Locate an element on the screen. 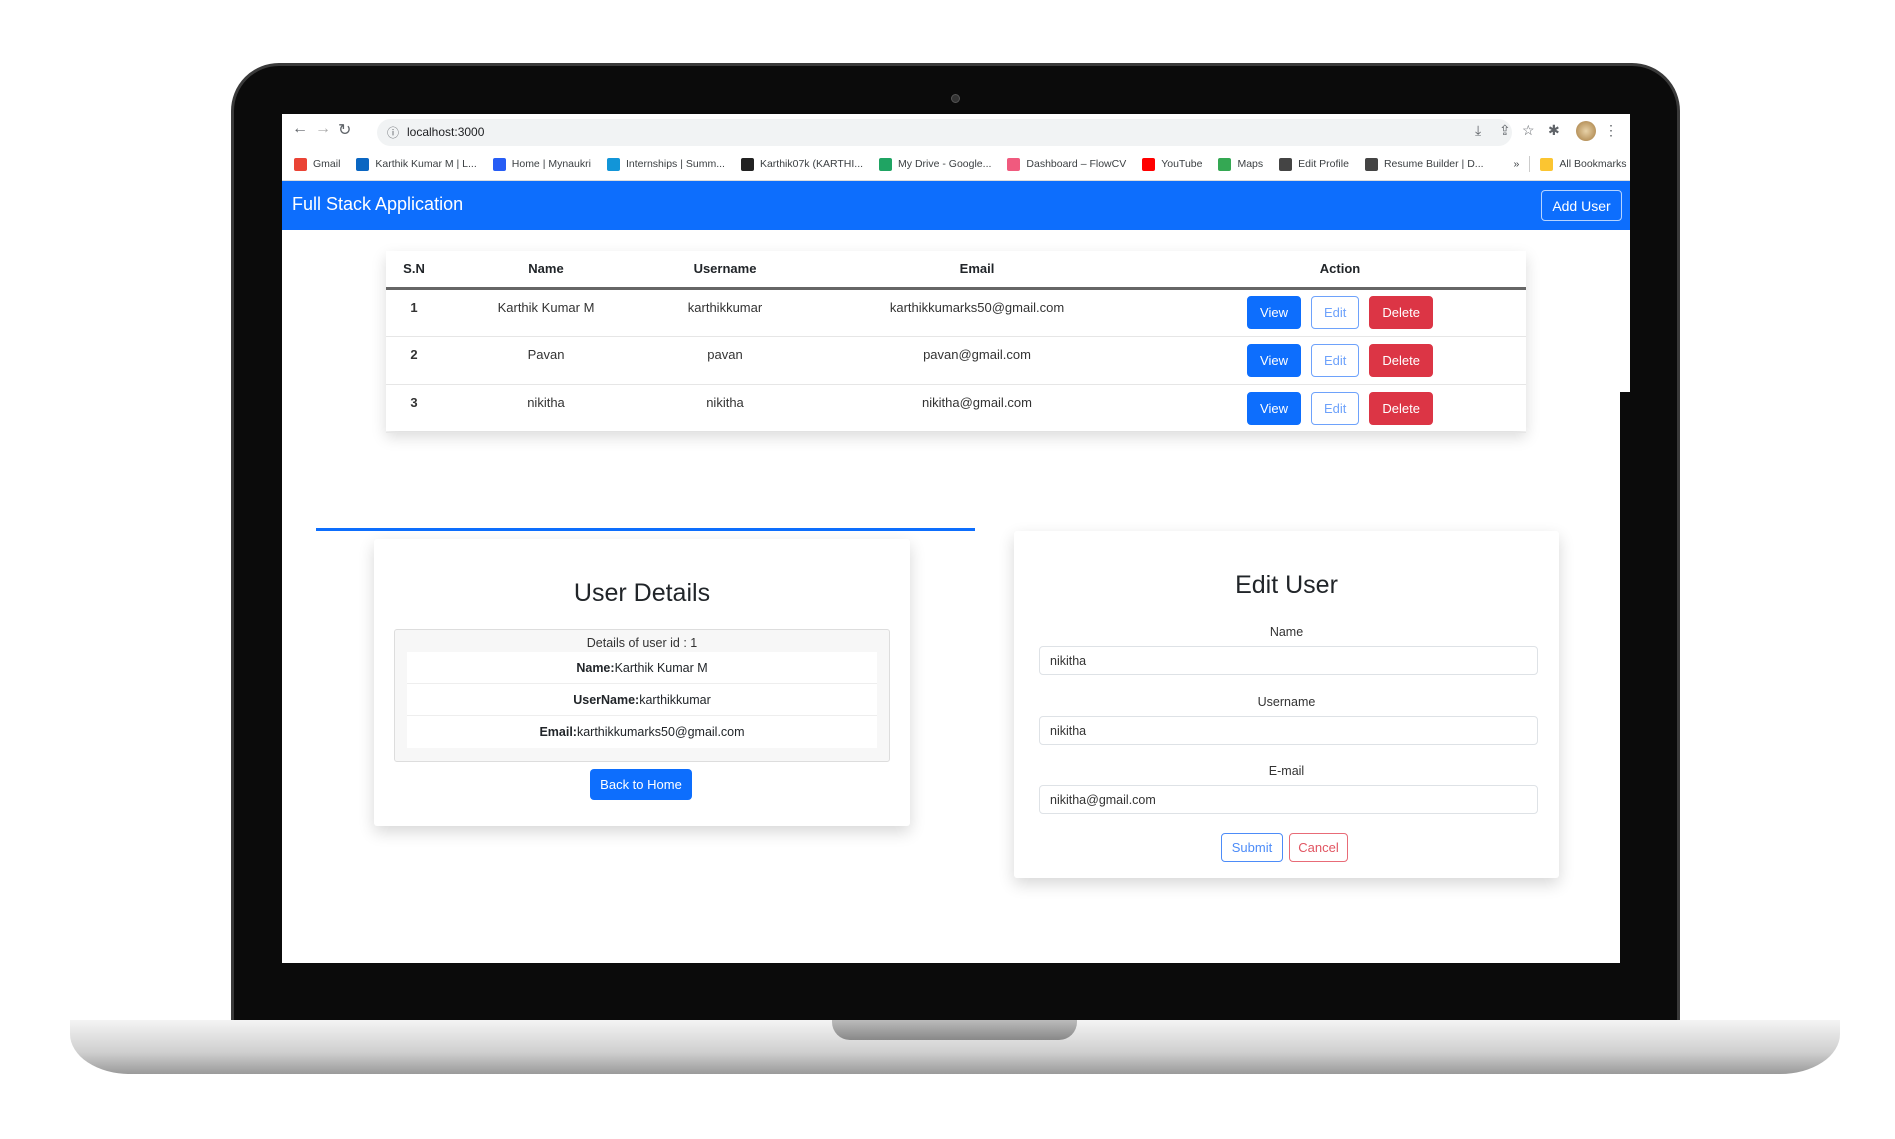 Image resolution: width=1895 pixels, height=1139 pixels. back-icon: ← is located at coordinates (300, 129).